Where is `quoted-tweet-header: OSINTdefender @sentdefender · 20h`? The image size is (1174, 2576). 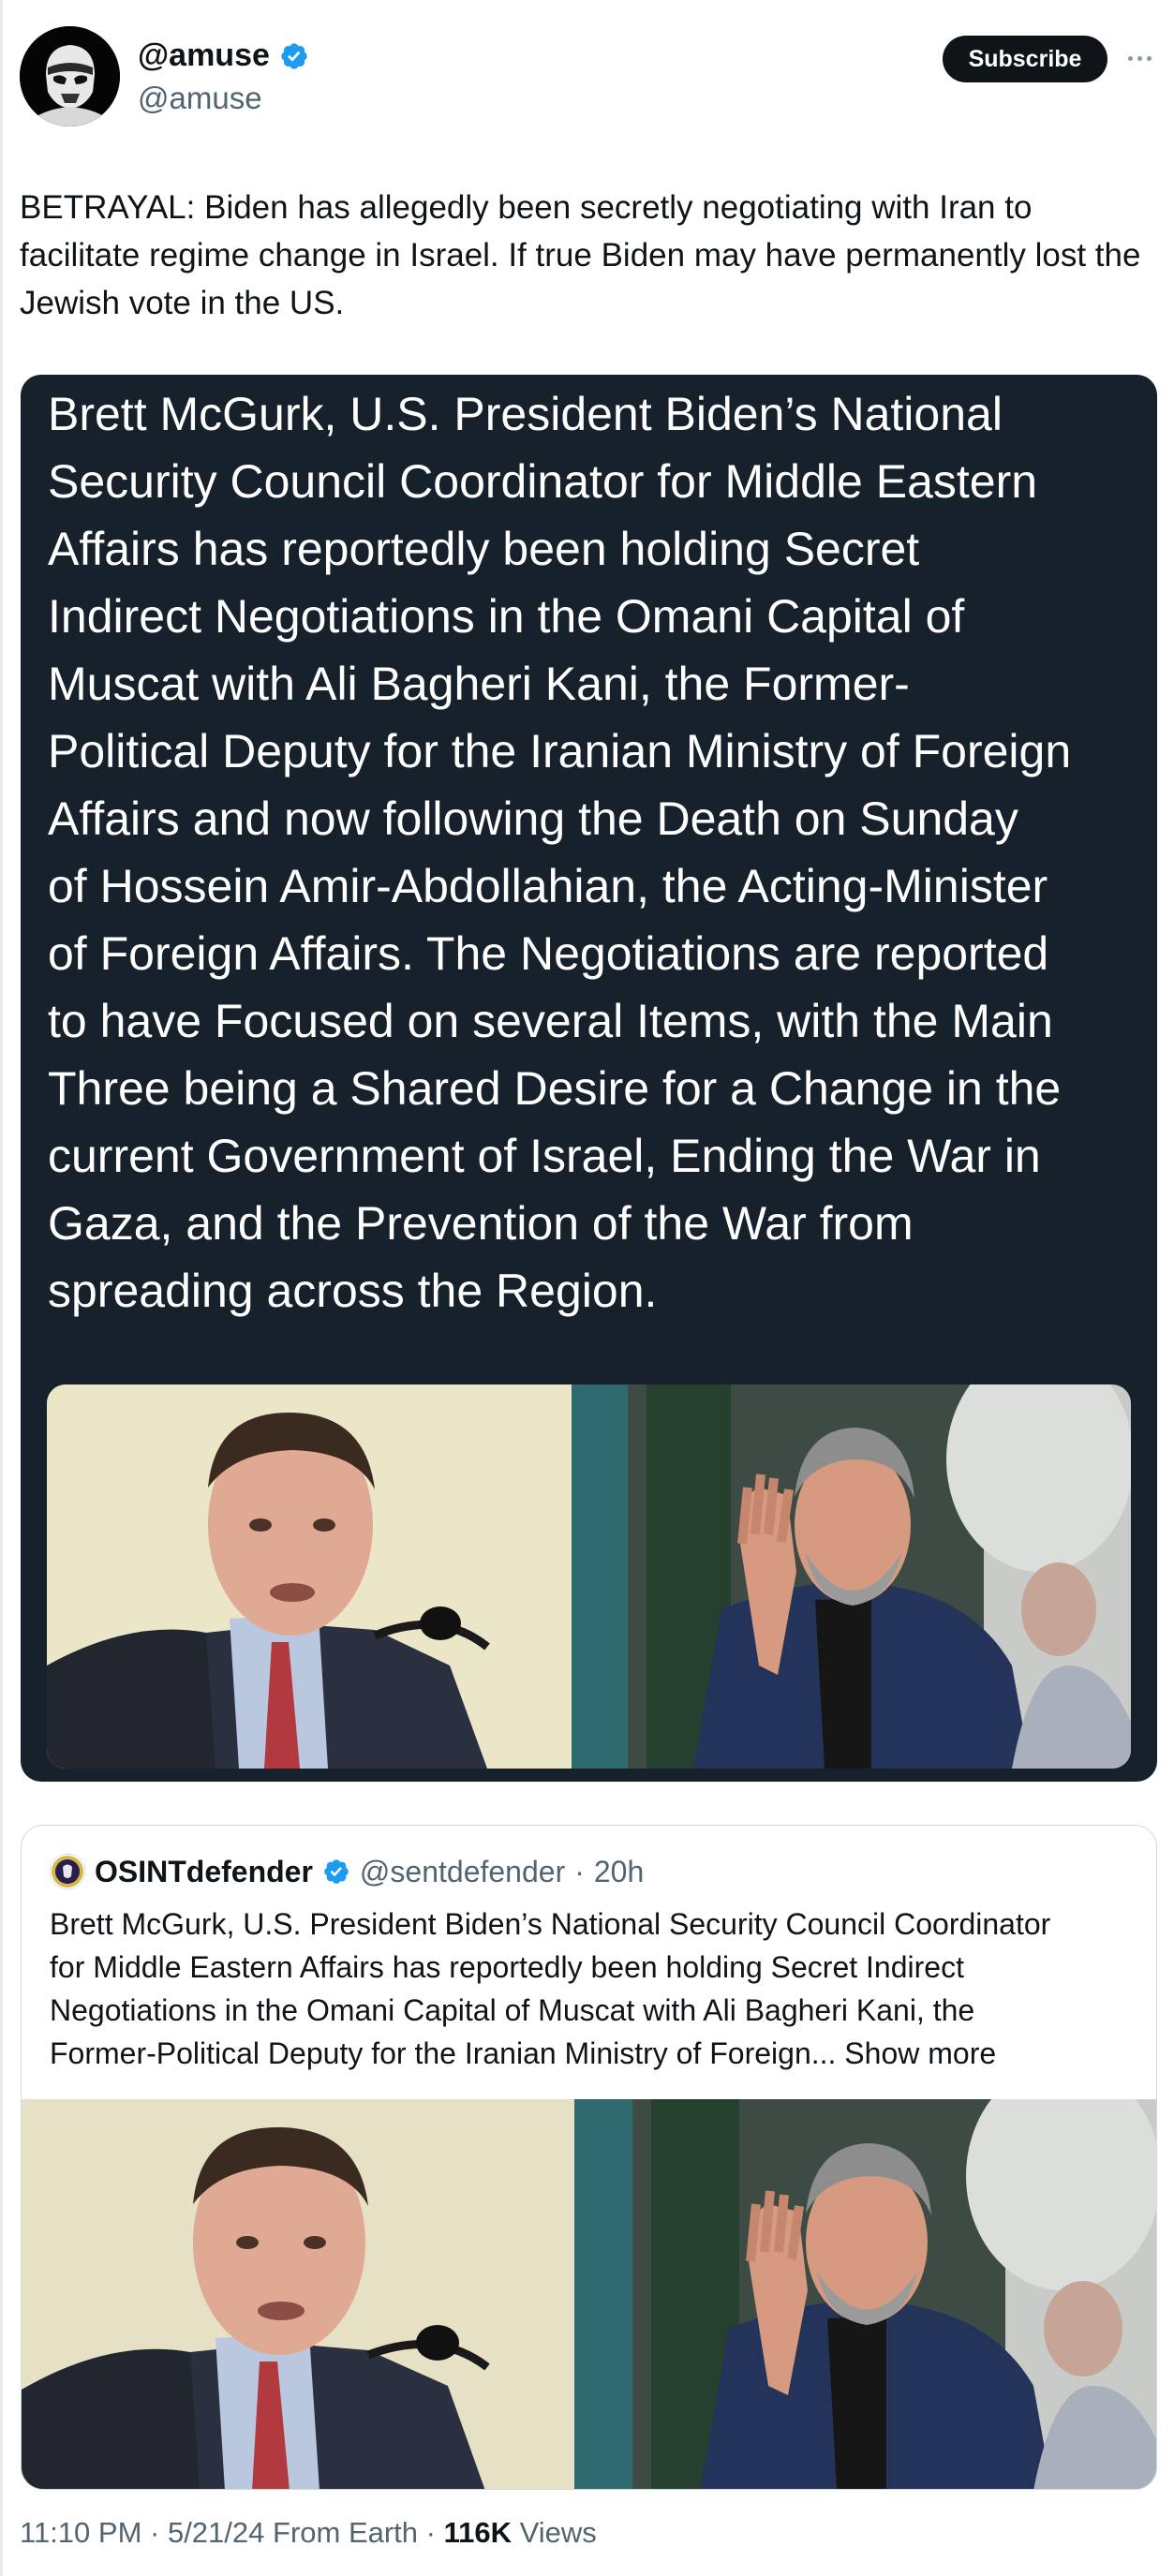
quoted-tweet-header: OSINTdefender @sentdefender · 20h is located at coordinates (347, 1871).